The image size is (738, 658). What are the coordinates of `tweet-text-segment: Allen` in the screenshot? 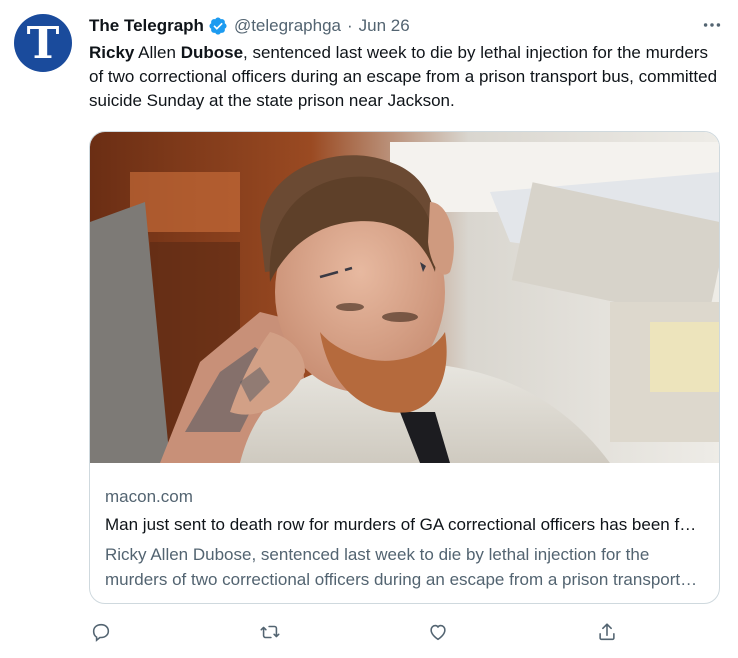 It's located at (157, 52).